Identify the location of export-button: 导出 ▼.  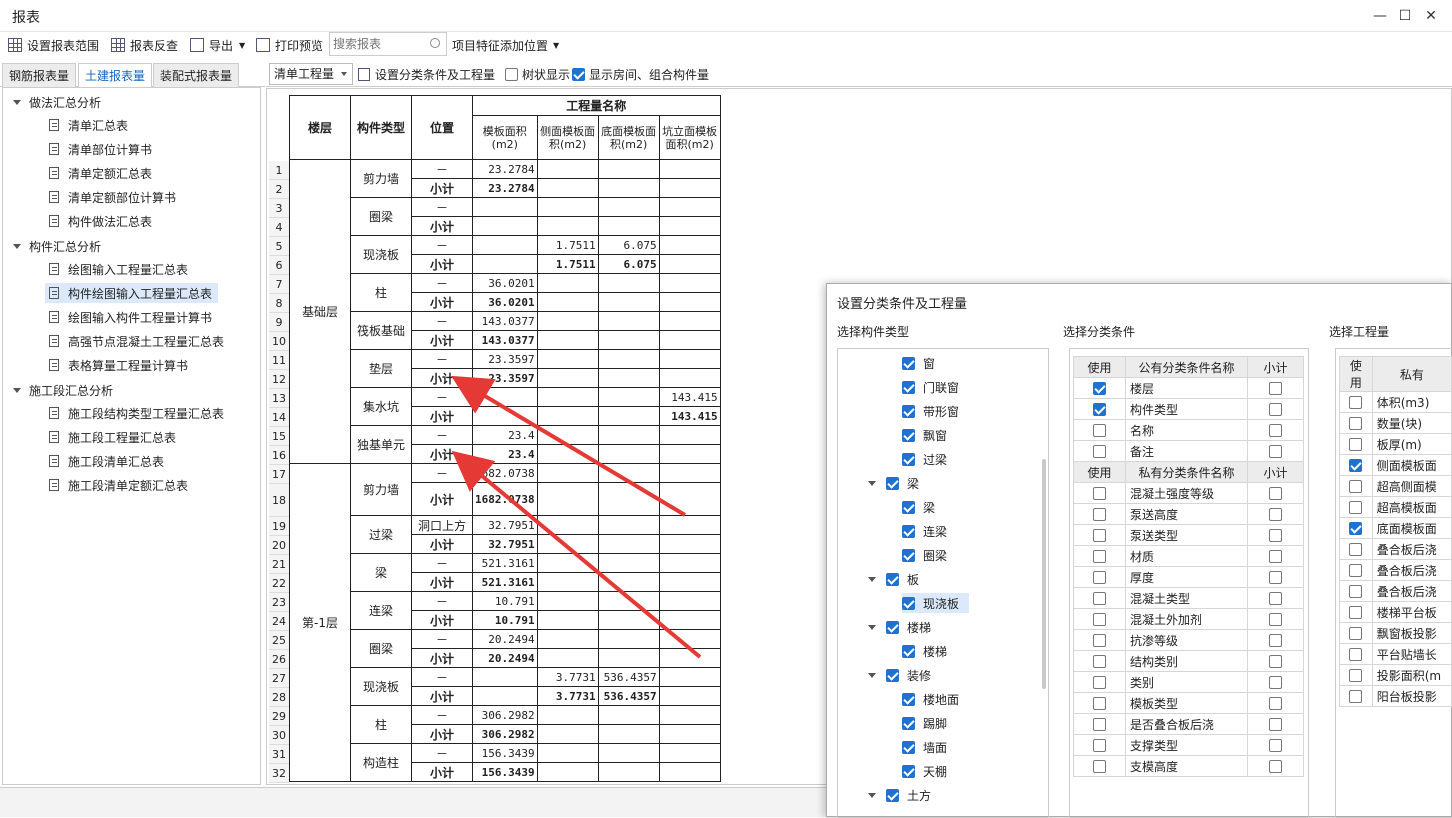
(217, 45).